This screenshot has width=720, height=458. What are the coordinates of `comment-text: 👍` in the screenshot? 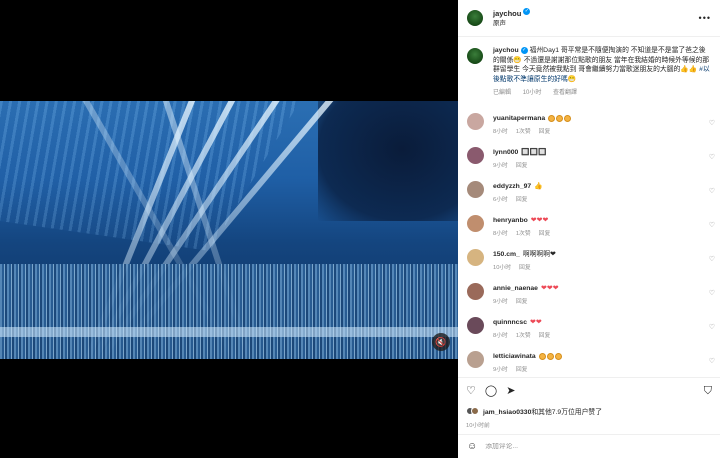 It's located at (538, 186).